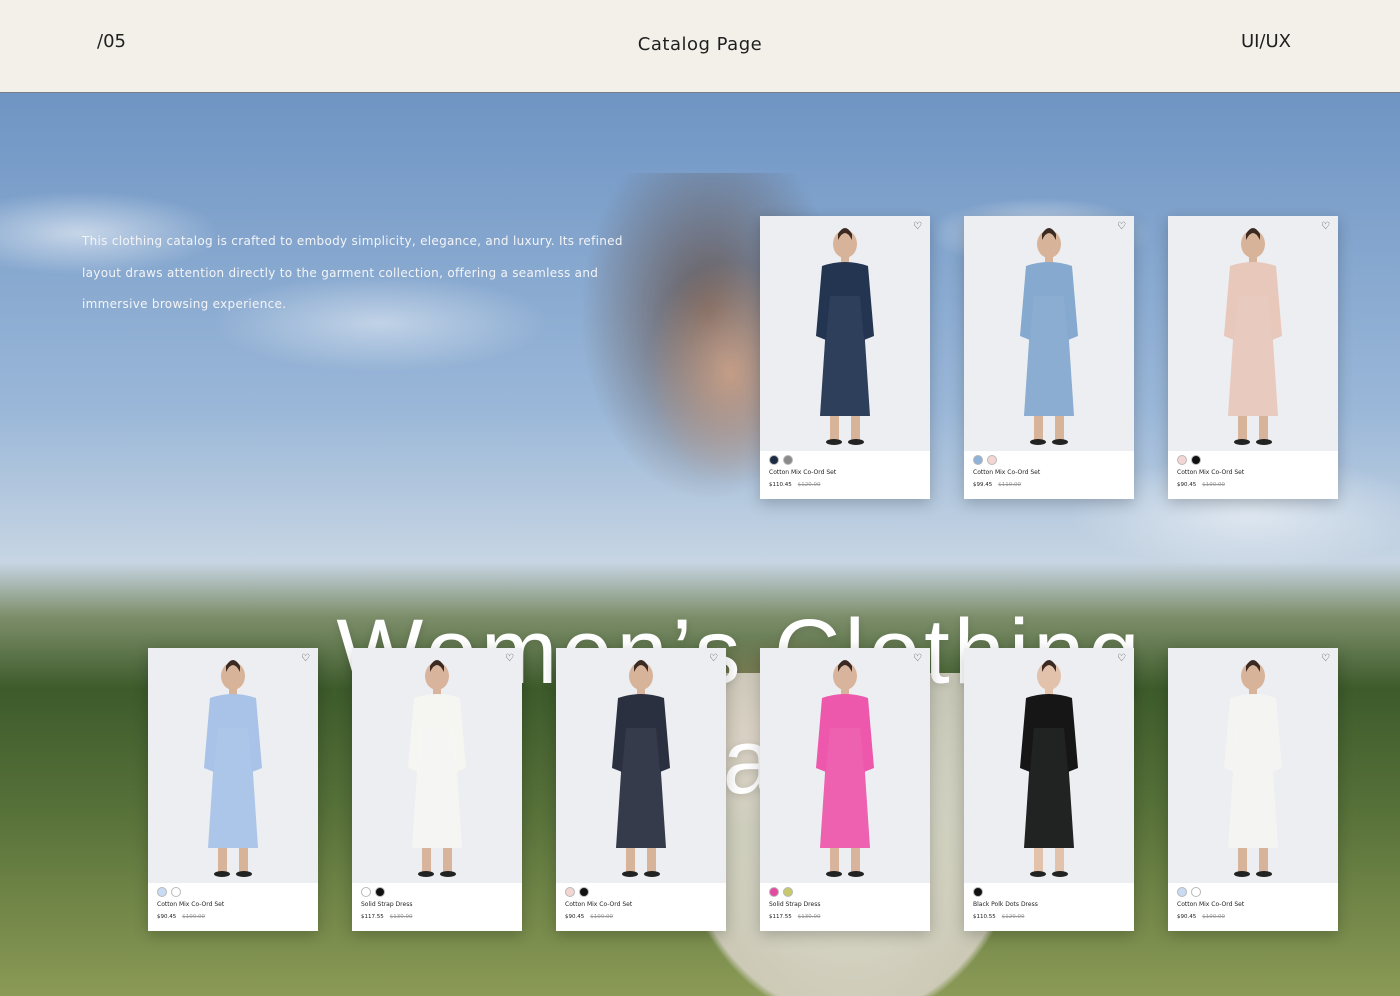  Describe the element at coordinates (983, 485) in the screenshot. I see `current-price: $99.45` at that location.